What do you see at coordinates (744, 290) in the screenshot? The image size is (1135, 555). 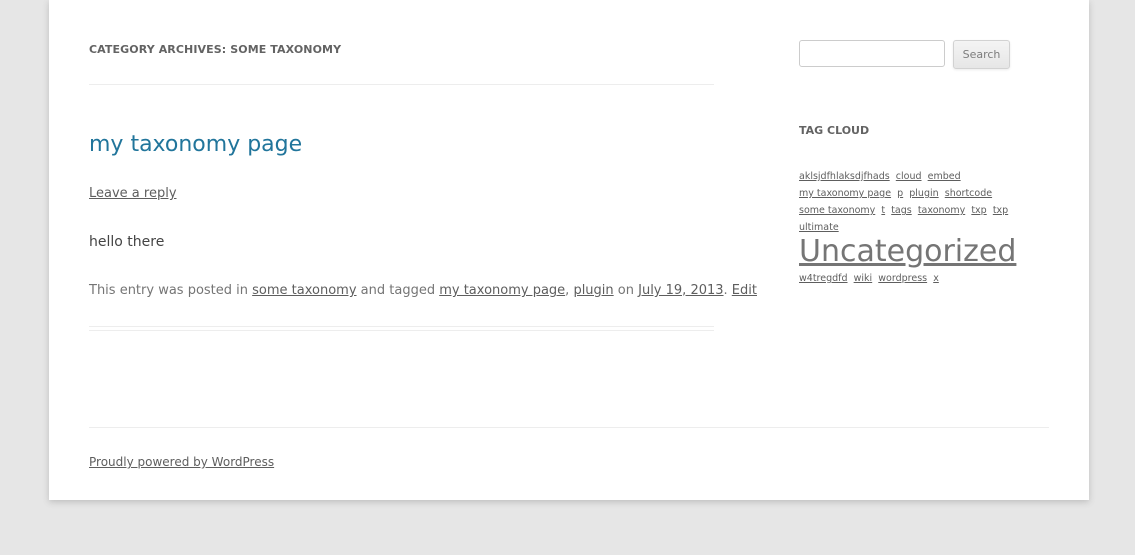 I see `edit-link: Edit` at bounding box center [744, 290].